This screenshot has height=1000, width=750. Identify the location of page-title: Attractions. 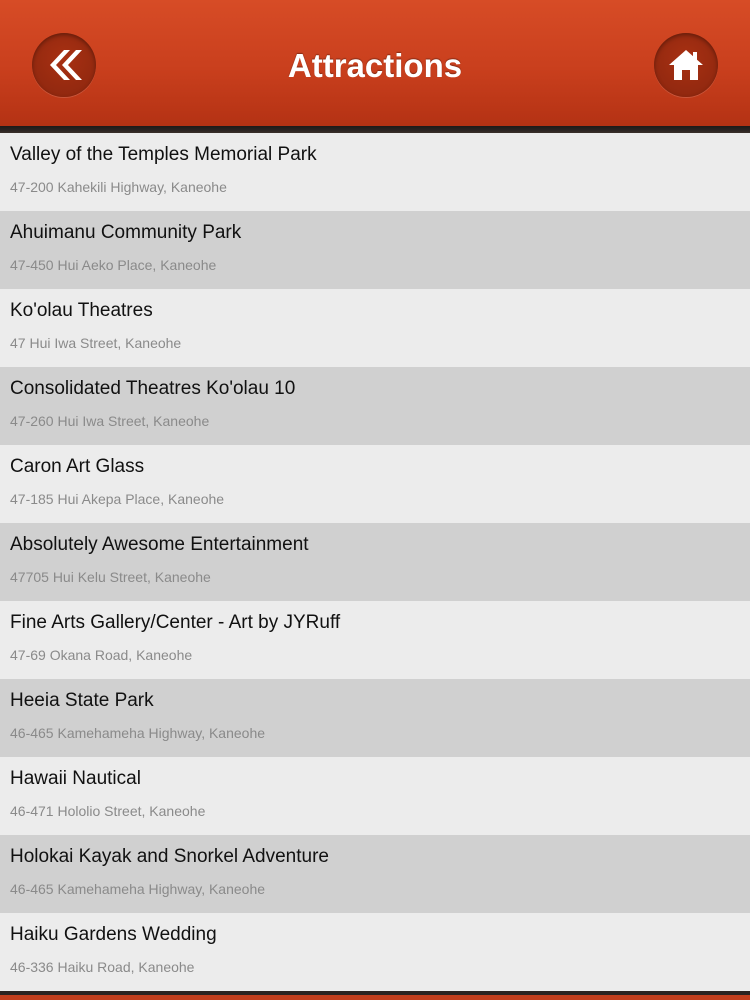
(375, 65).